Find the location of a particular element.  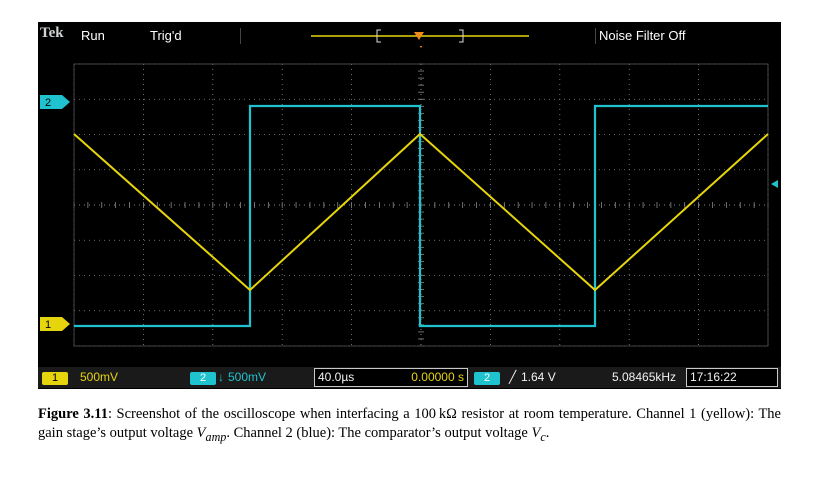

trigger-position: 0.00000 s is located at coordinates (437, 377).